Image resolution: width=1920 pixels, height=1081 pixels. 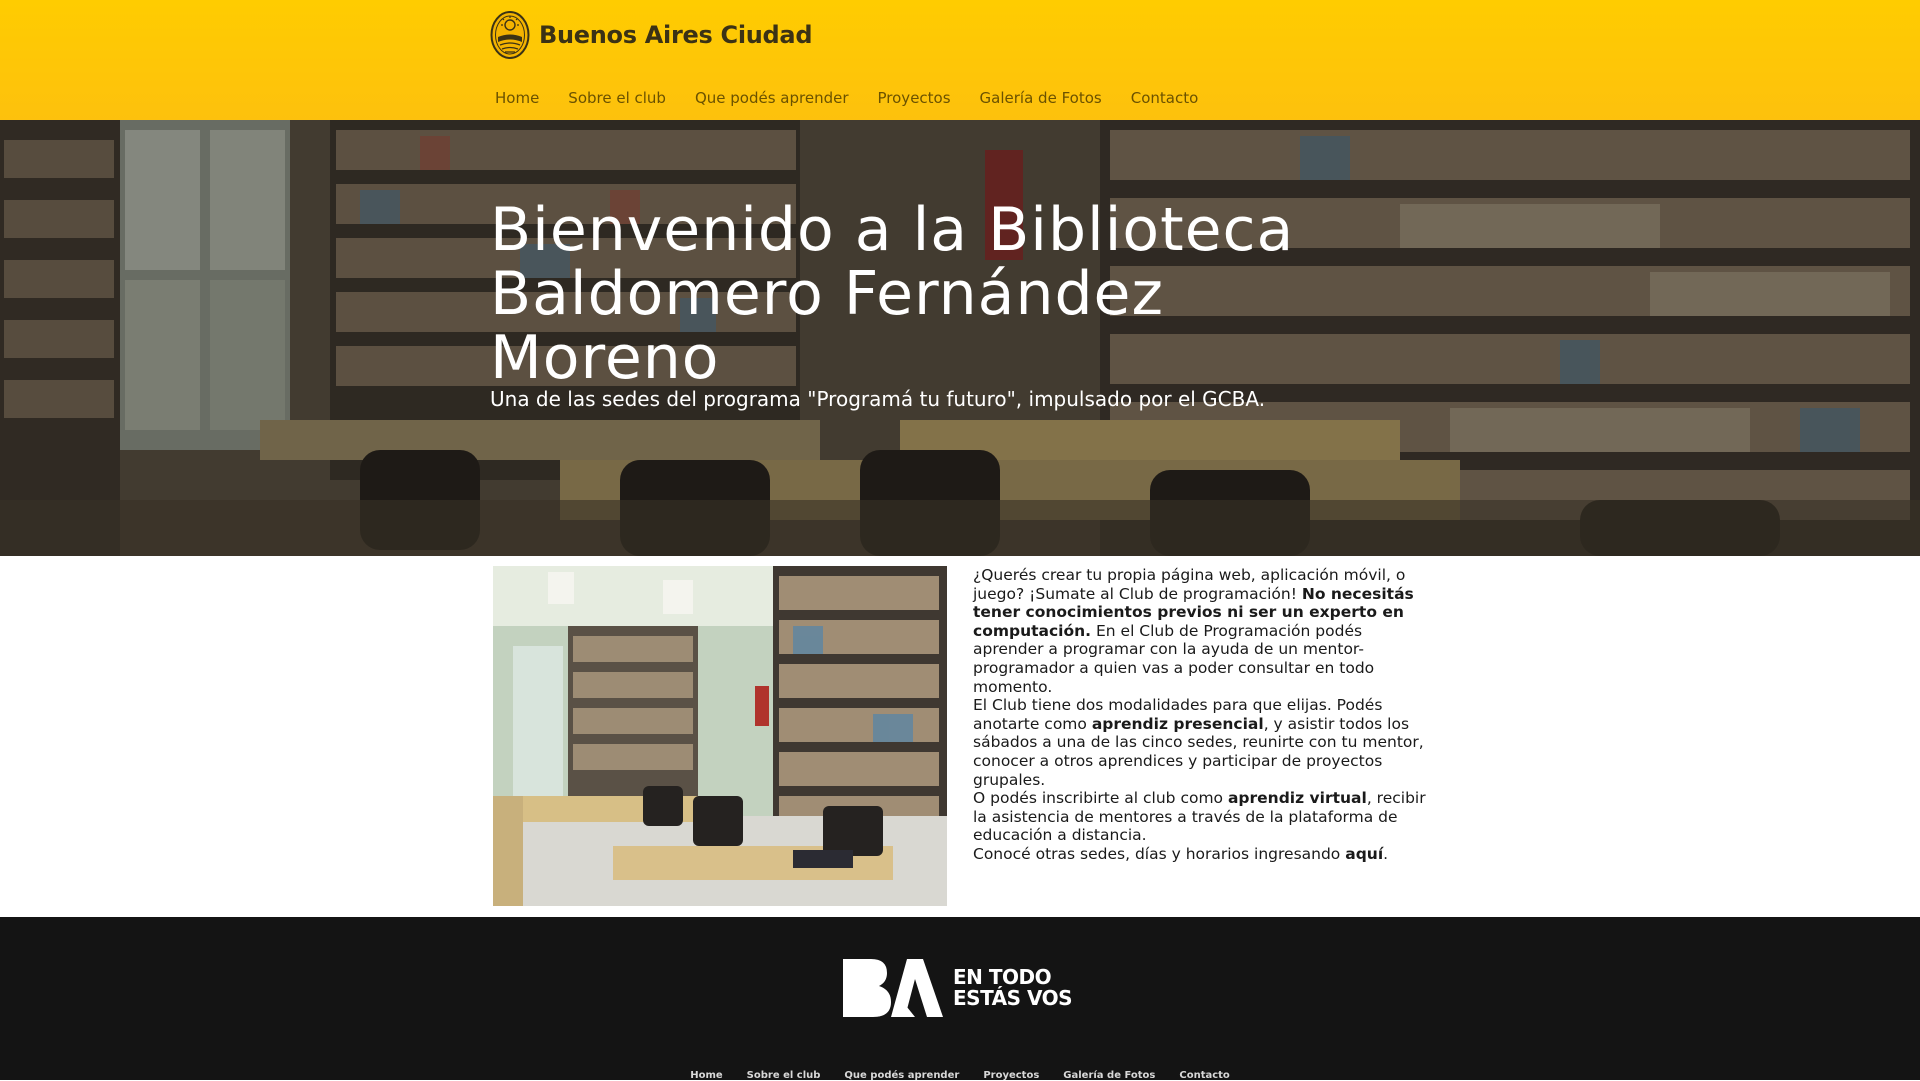 What do you see at coordinates (1162, 98) in the screenshot?
I see `nav-contacto: Contacto` at bounding box center [1162, 98].